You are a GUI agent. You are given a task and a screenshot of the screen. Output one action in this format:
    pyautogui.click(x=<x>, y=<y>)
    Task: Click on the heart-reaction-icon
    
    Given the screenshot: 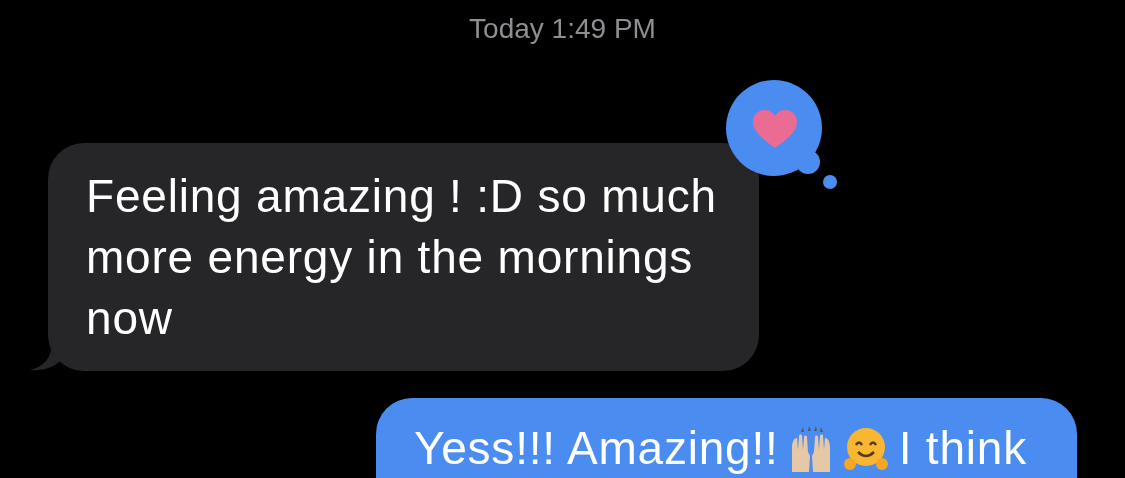 What is the action you would take?
    pyautogui.click(x=781, y=135)
    